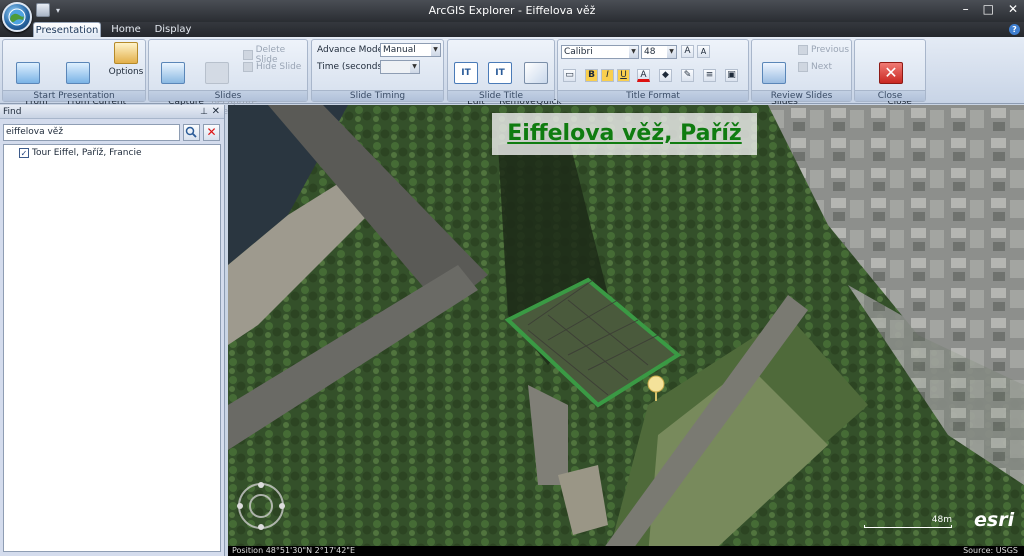 The height and width of the screenshot is (556, 1024). I want to click on quick-styles-icon, so click(536, 73).